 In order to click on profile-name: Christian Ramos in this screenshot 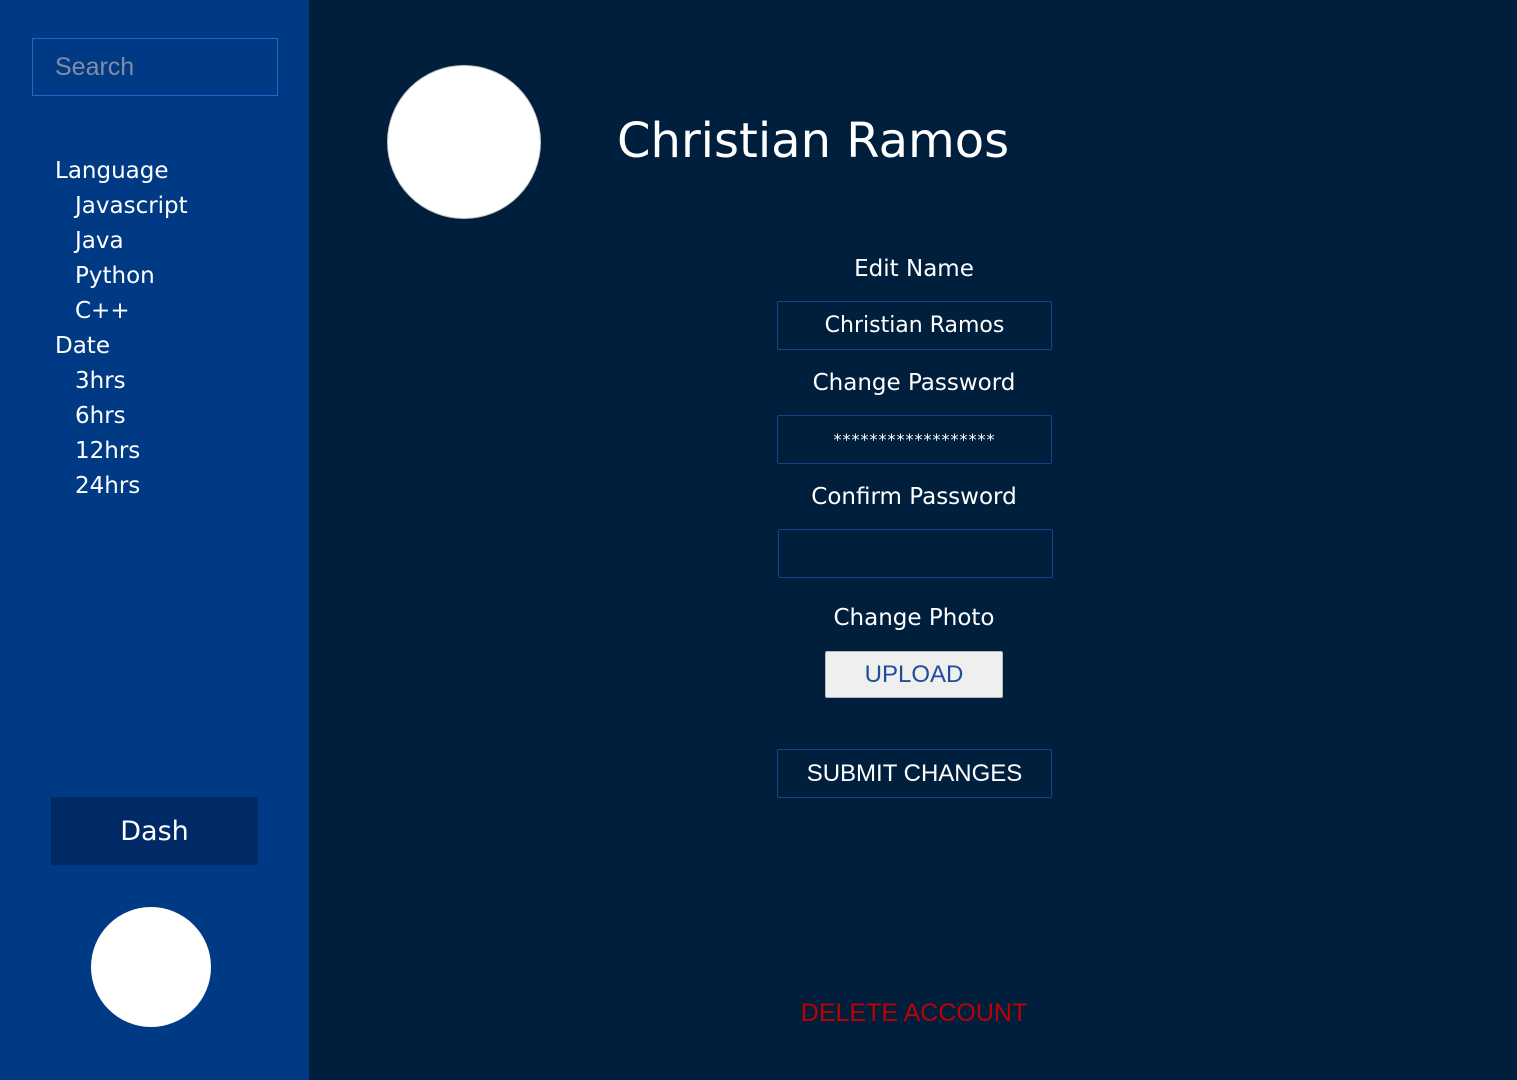, I will do `click(813, 141)`.